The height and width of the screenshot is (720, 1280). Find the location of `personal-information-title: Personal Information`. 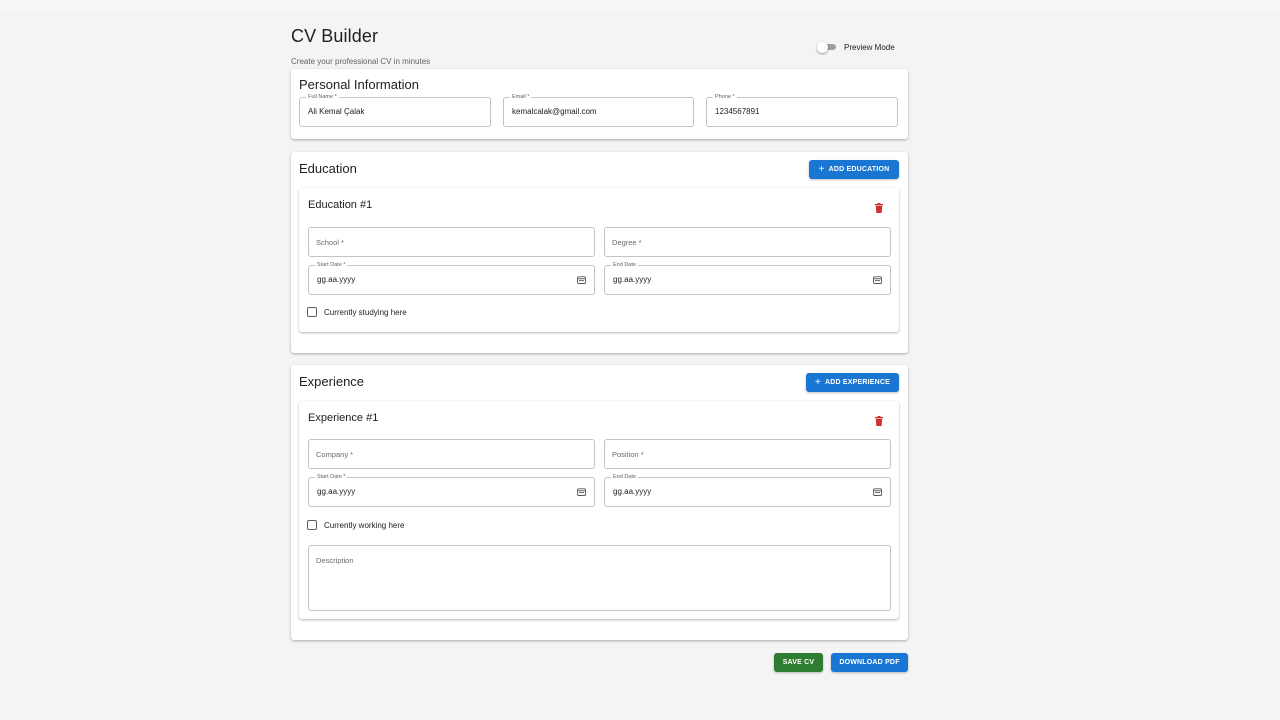

personal-information-title: Personal Information is located at coordinates (359, 84).